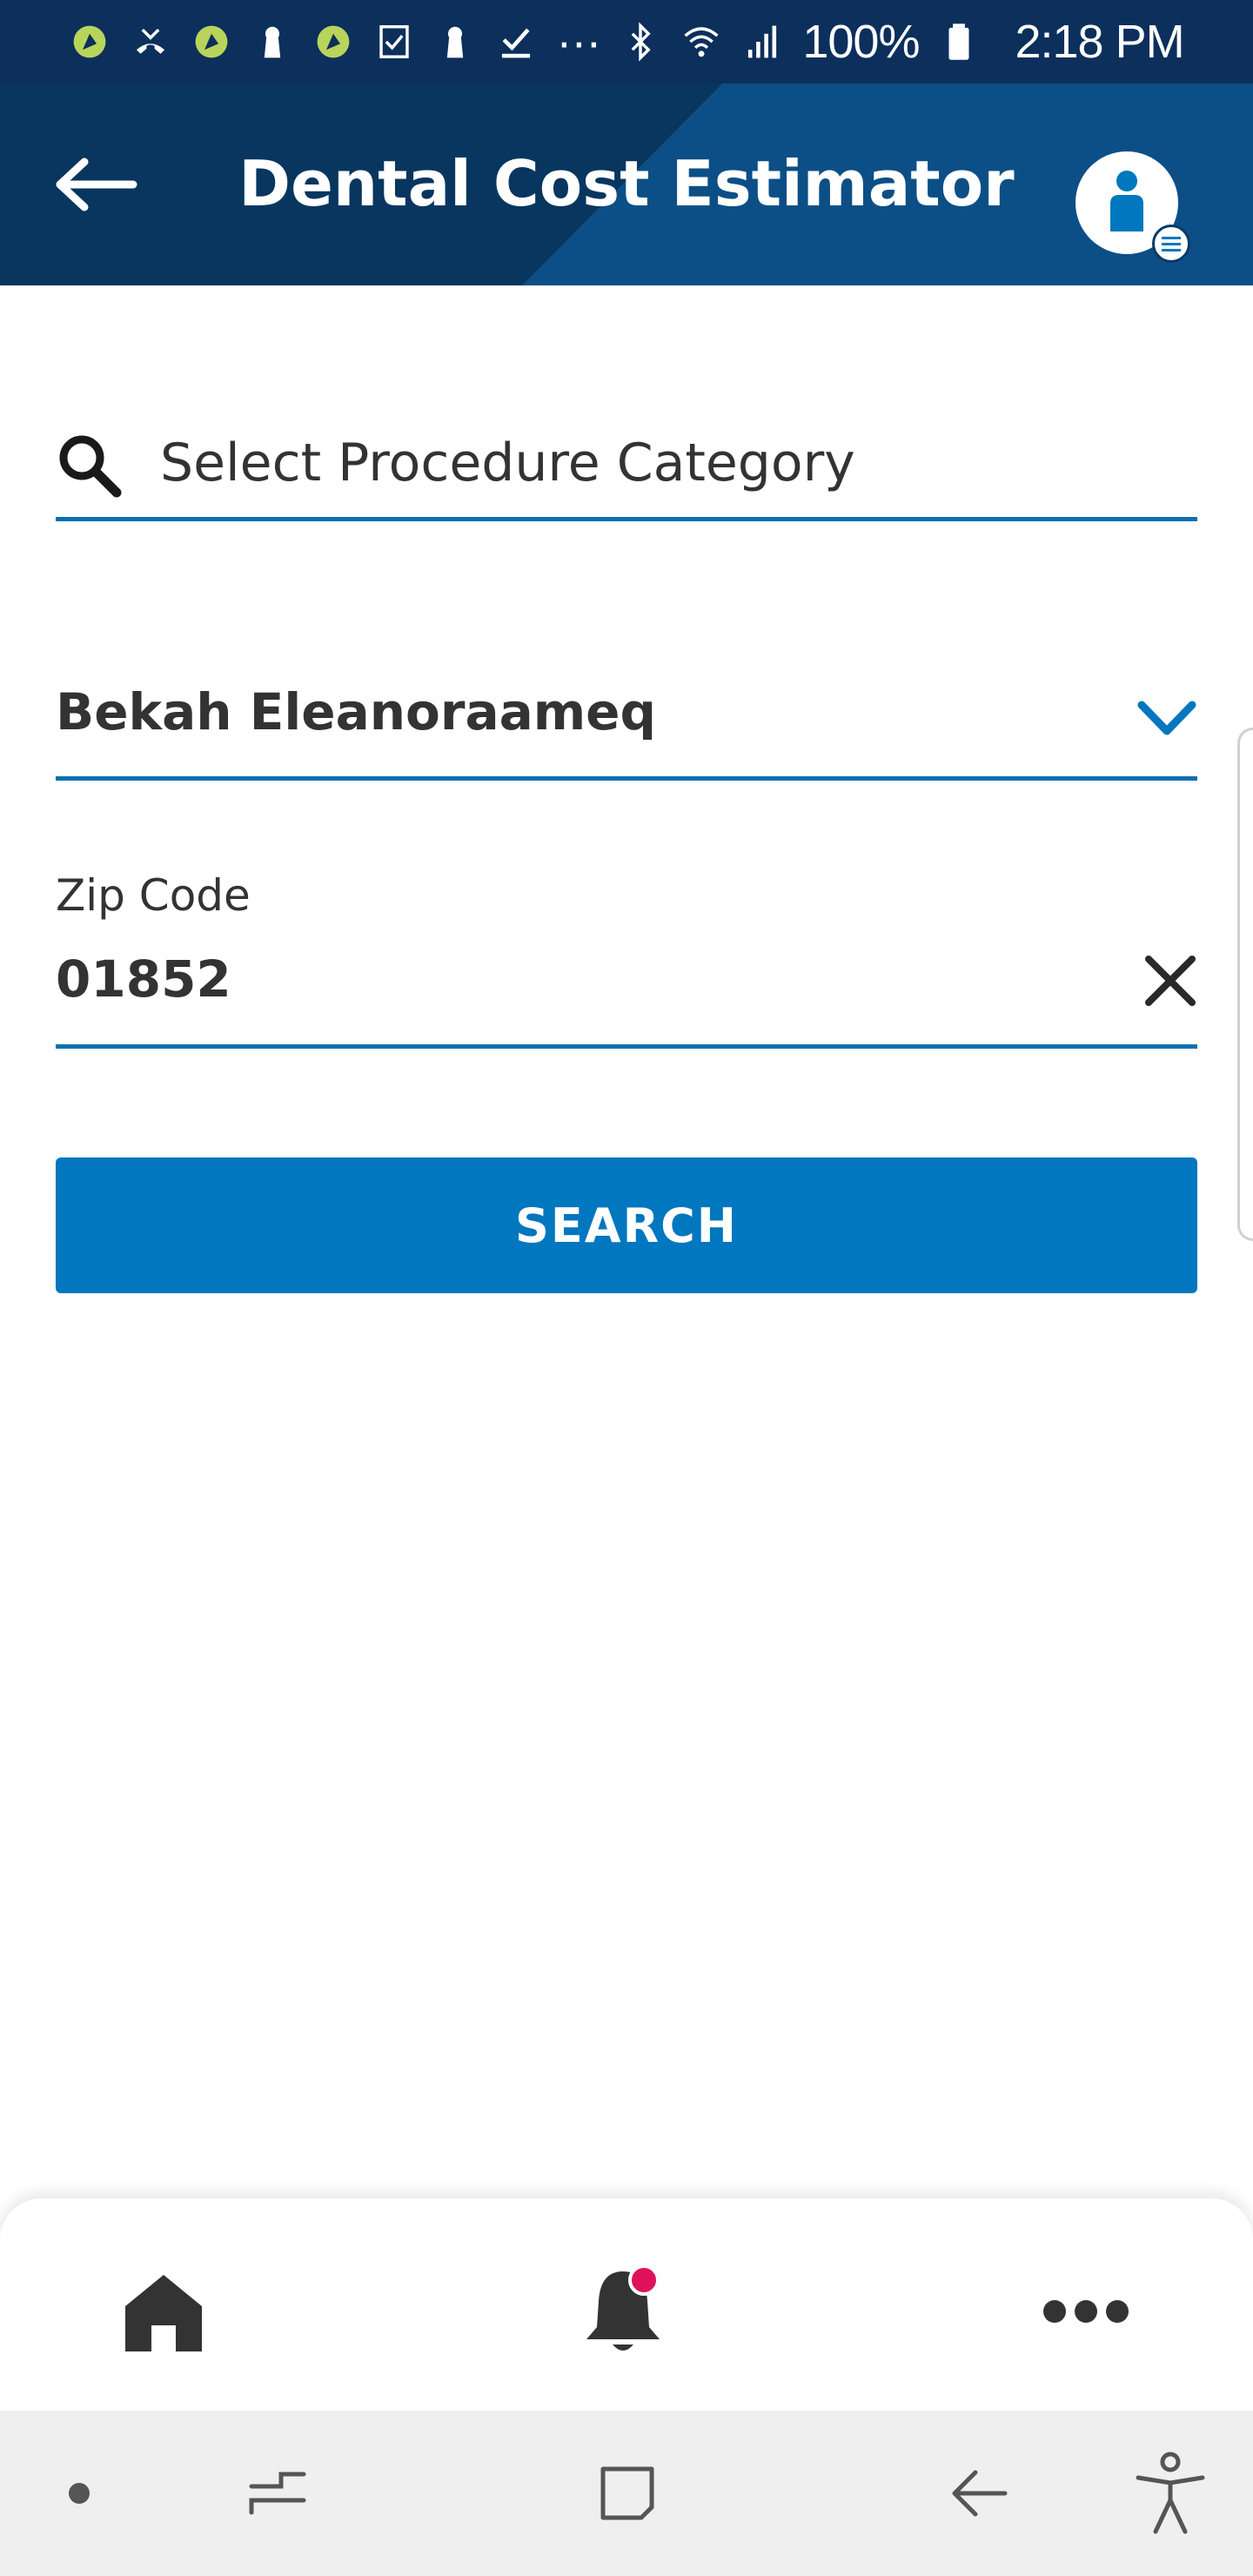  I want to click on accessibility-button, so click(1170, 2493).